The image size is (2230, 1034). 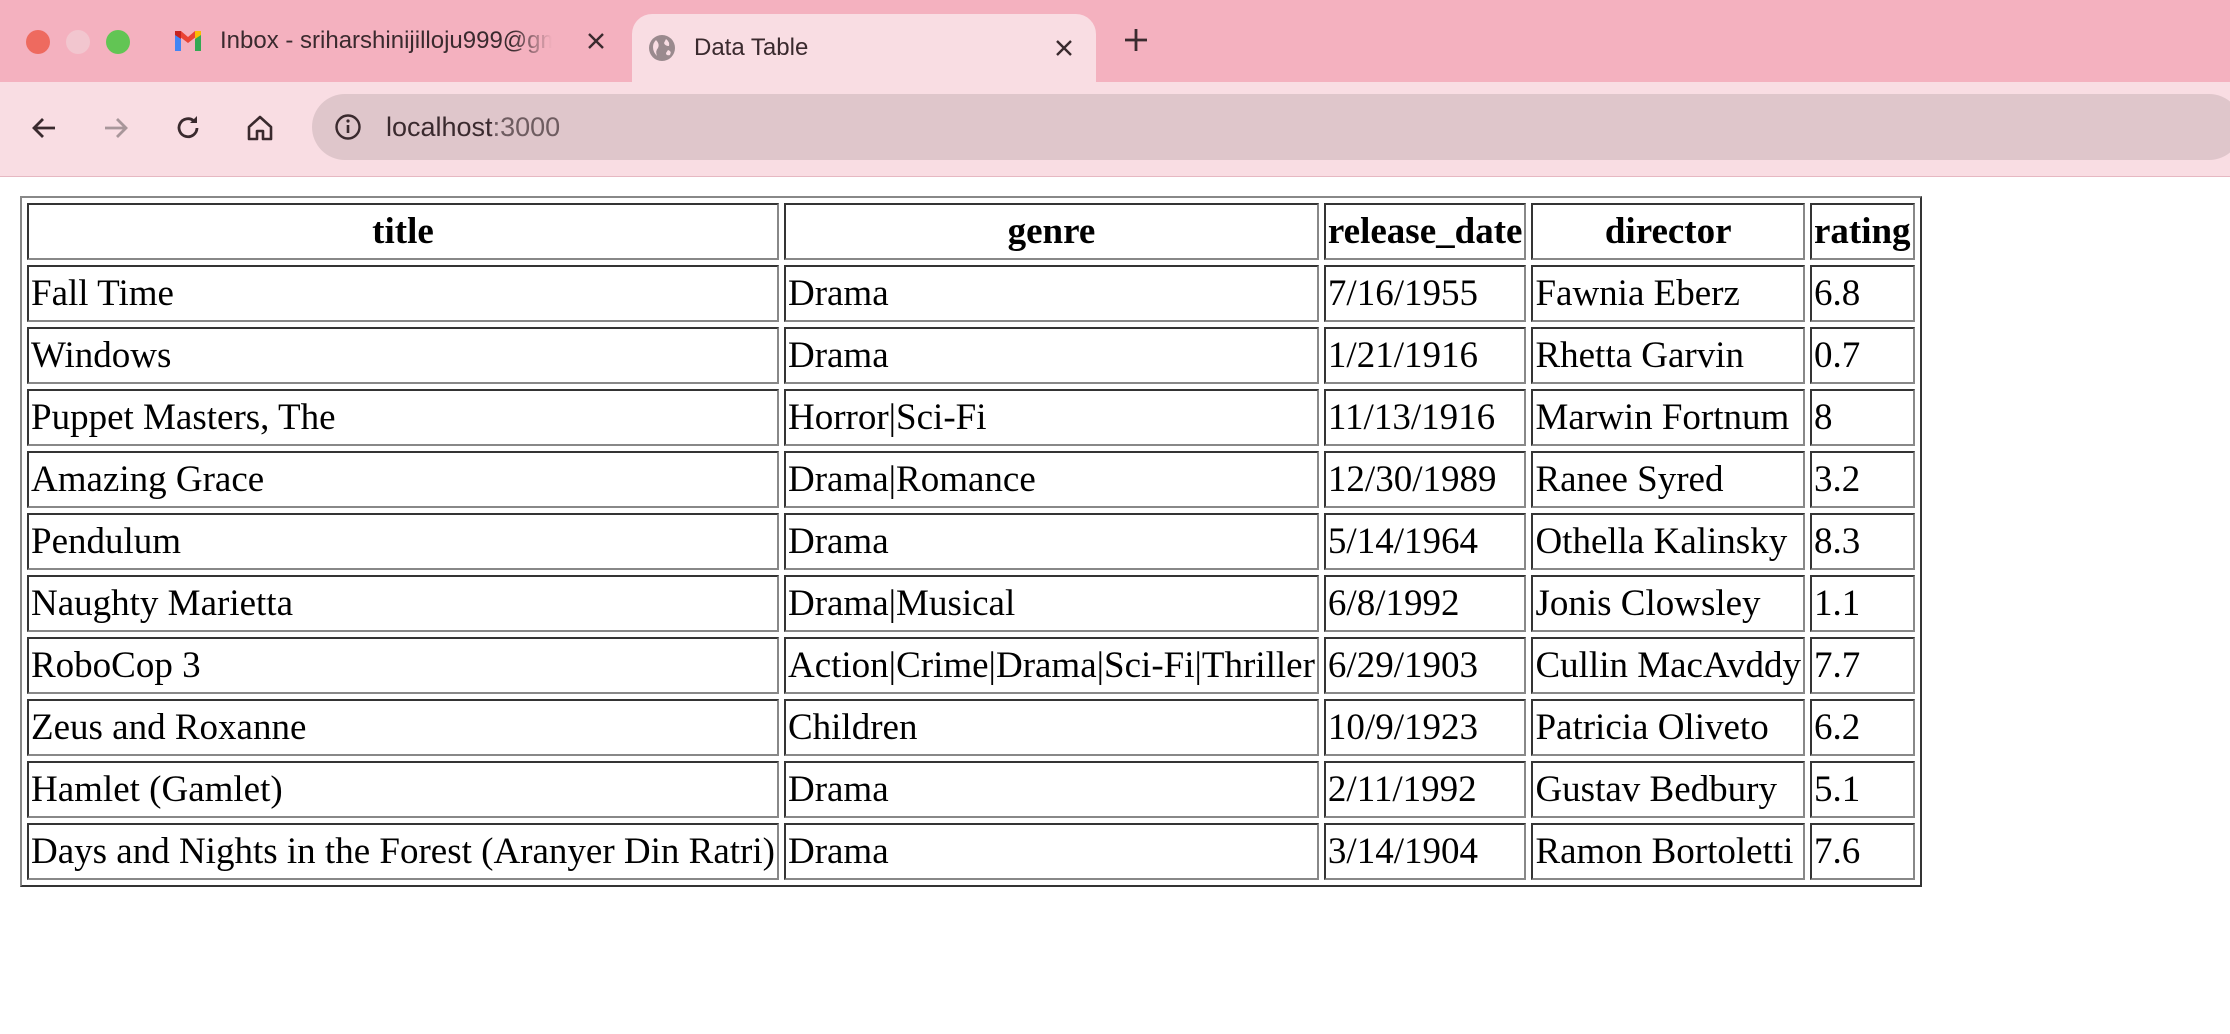 I want to click on plus-icon, so click(x=1136, y=40).